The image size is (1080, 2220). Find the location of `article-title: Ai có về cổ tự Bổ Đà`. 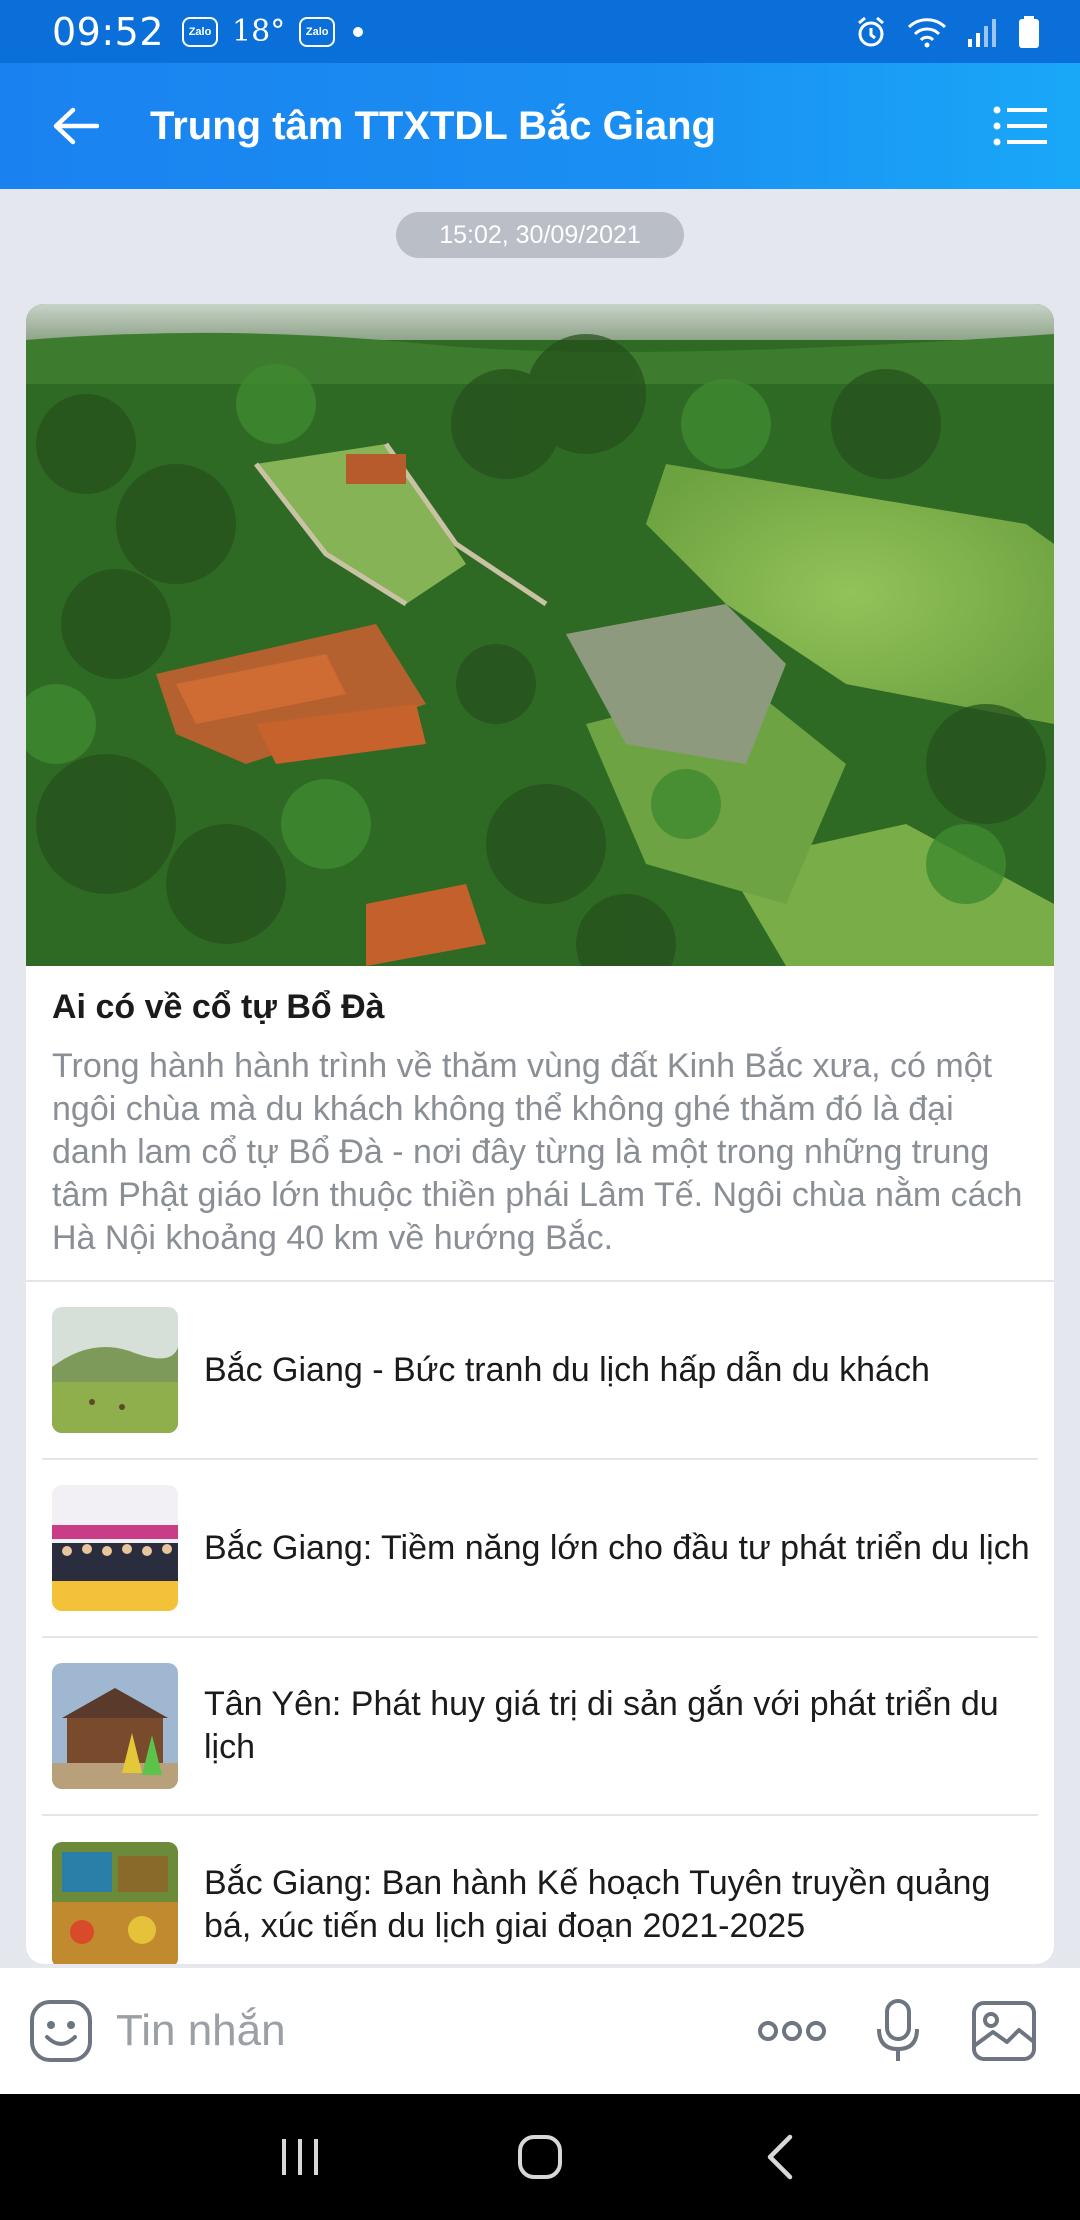

article-title: Ai có về cổ tự Bổ Đà is located at coordinates (540, 996).